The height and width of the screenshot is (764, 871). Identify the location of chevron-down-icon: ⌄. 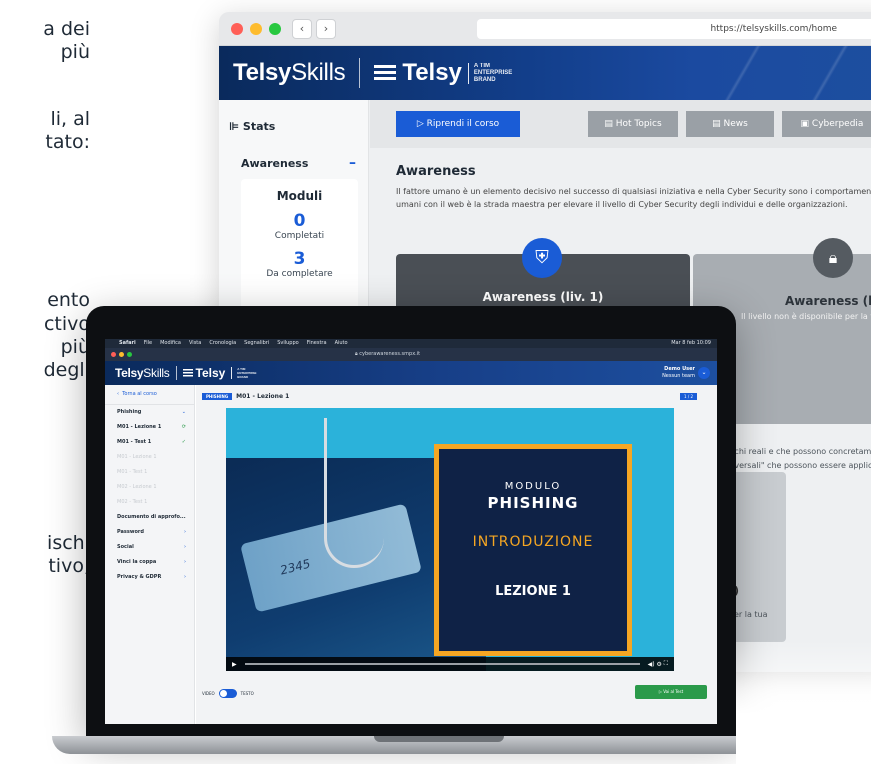
(183, 412).